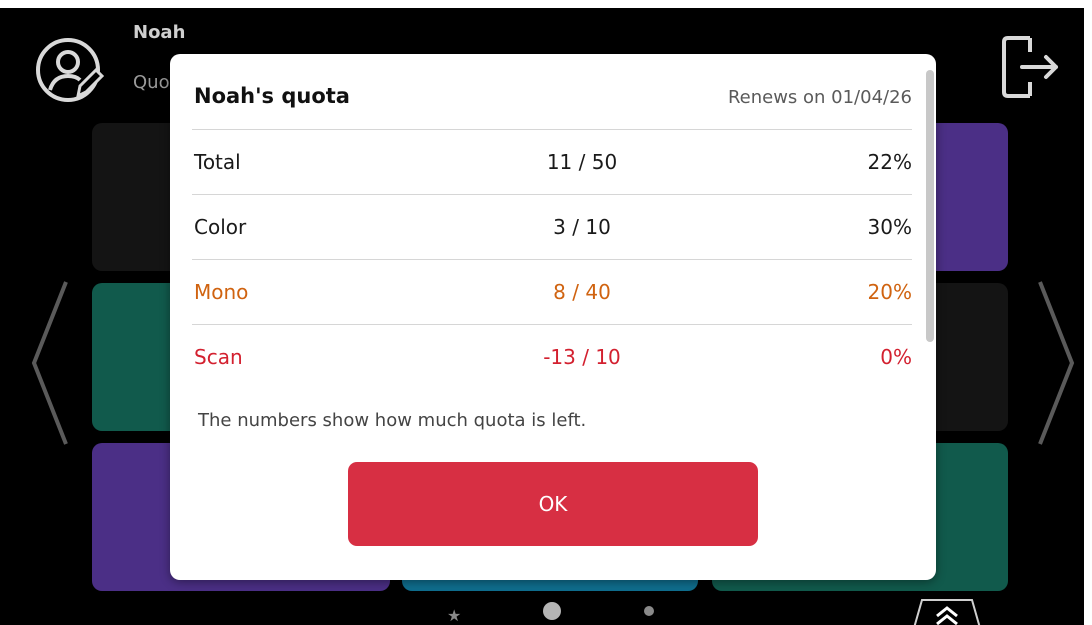 The height and width of the screenshot is (625, 1092). Describe the element at coordinates (582, 162) in the screenshot. I see `quota-value: 11 / 50` at that location.